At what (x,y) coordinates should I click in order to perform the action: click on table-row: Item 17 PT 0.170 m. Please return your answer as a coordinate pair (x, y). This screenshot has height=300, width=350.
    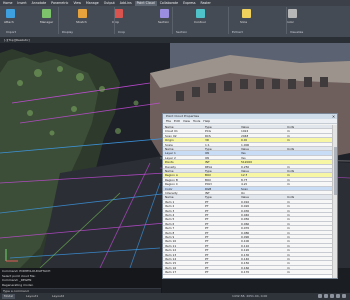
    Looking at the image, I should click on (248, 272).